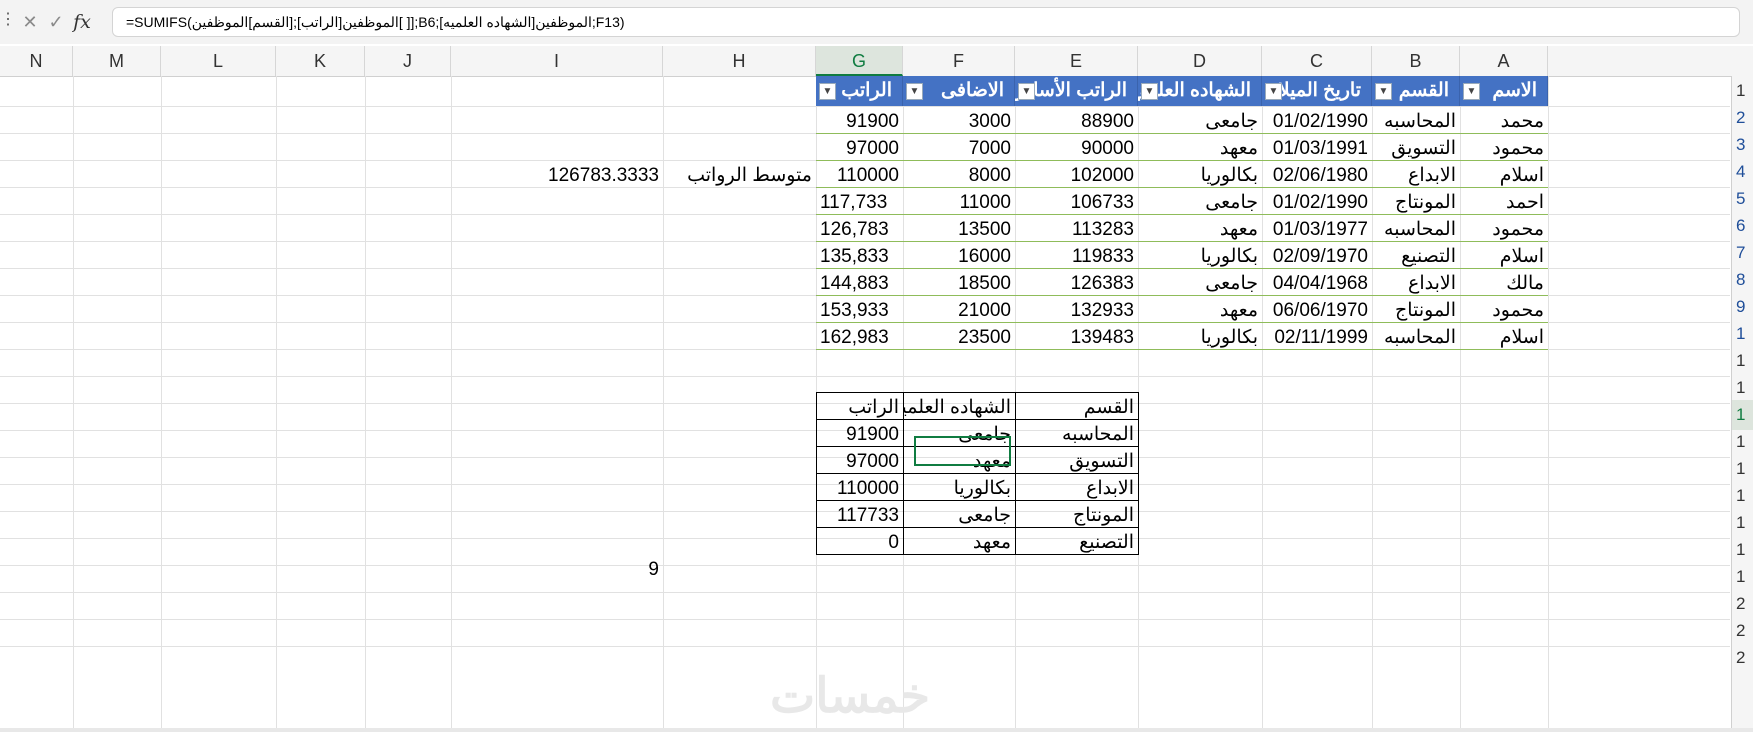  Describe the element at coordinates (859, 257) in the screenshot. I see `table-cell: 135,833` at that location.